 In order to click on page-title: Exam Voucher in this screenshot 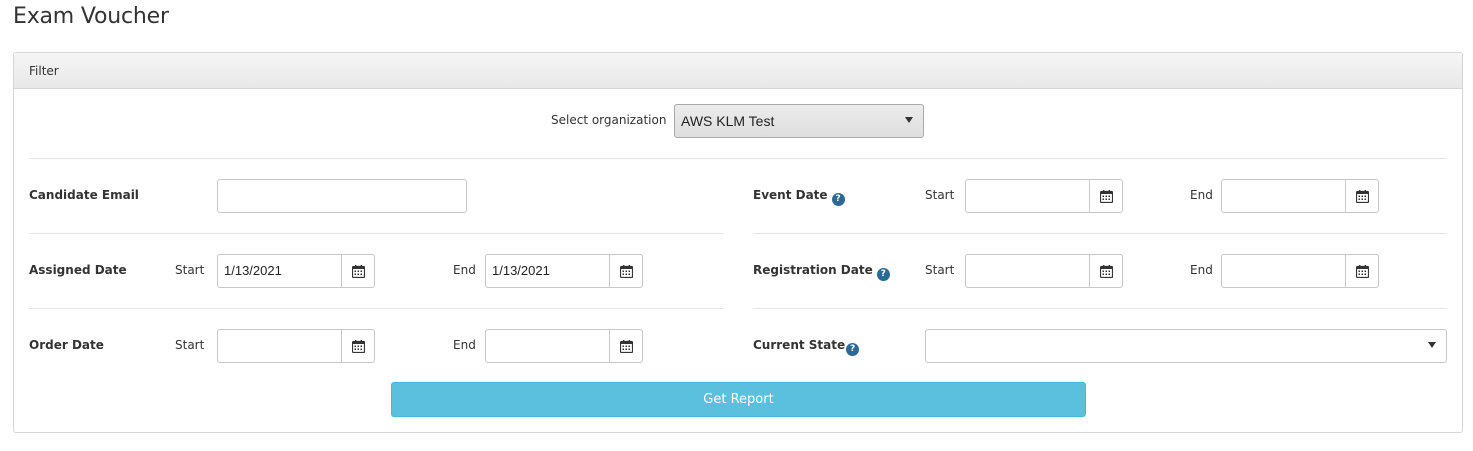, I will do `click(91, 16)`.